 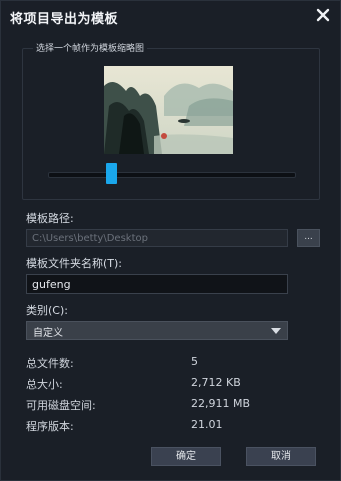 What do you see at coordinates (157, 330) in the screenshot?
I see `category-select: 自定义` at bounding box center [157, 330].